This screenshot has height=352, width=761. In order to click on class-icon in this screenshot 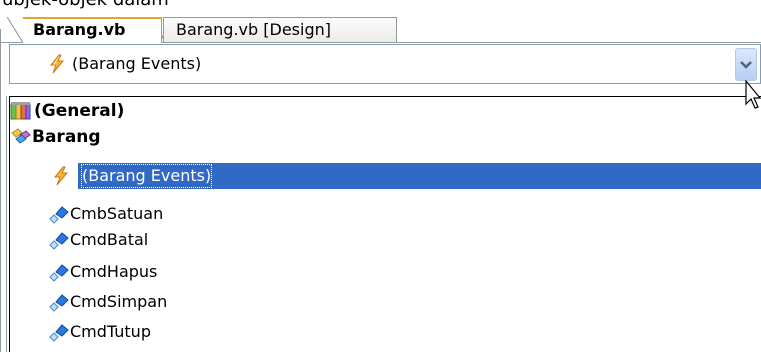, I will do `click(21, 137)`.